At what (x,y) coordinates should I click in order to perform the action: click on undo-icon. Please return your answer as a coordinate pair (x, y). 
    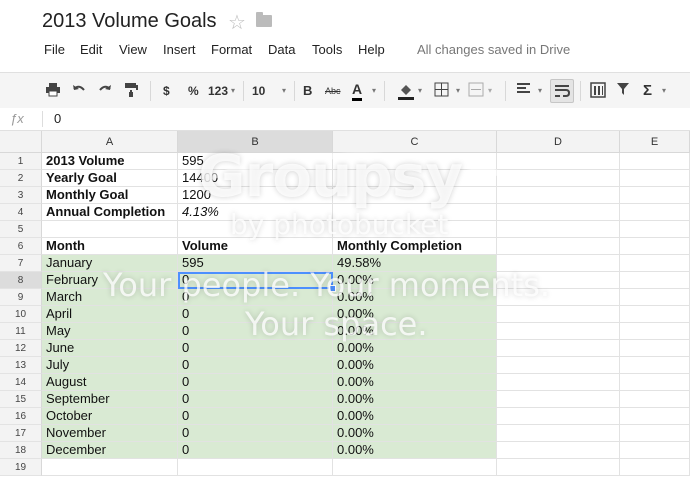
    Looking at the image, I should click on (79, 91).